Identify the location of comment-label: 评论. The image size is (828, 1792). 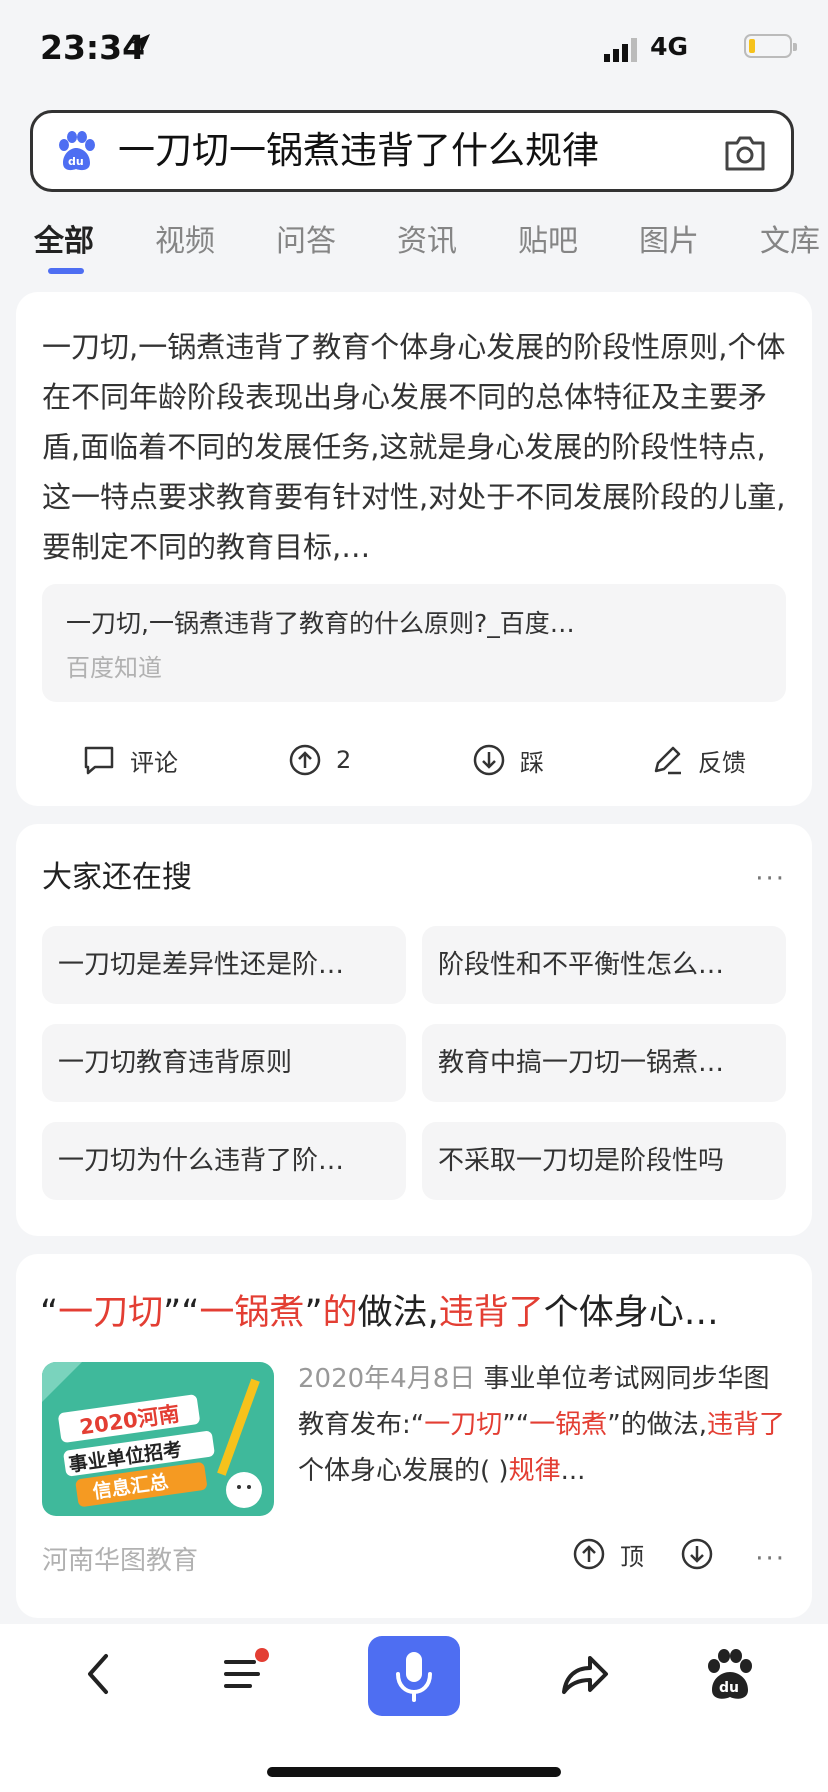
(154, 762).